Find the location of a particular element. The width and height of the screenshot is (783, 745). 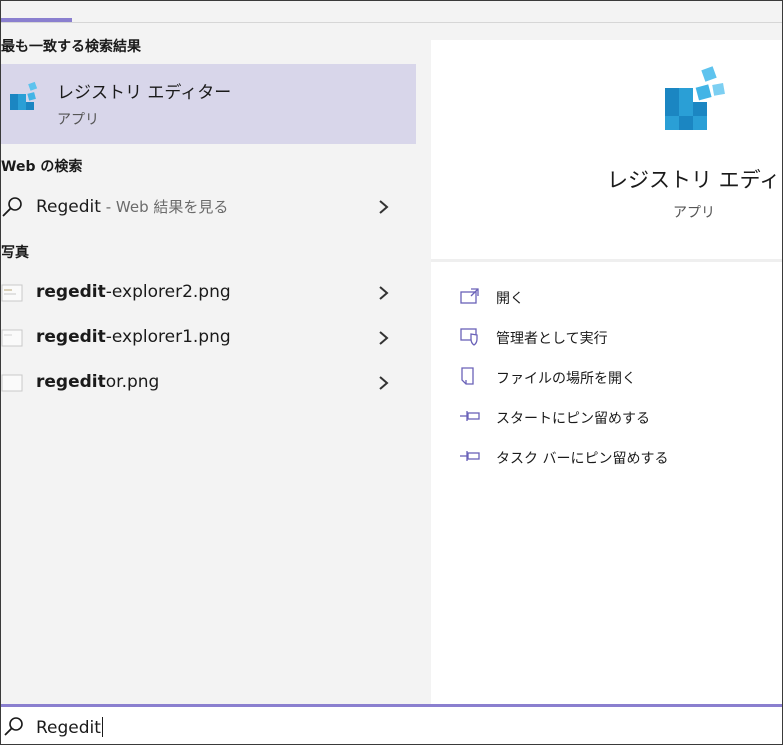

web-suffix: - Web 結果を見る is located at coordinates (164, 207).